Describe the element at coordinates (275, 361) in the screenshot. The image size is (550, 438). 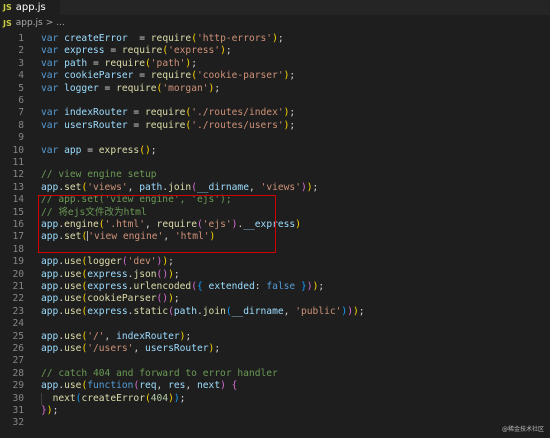
I see `code-line: 27` at that location.